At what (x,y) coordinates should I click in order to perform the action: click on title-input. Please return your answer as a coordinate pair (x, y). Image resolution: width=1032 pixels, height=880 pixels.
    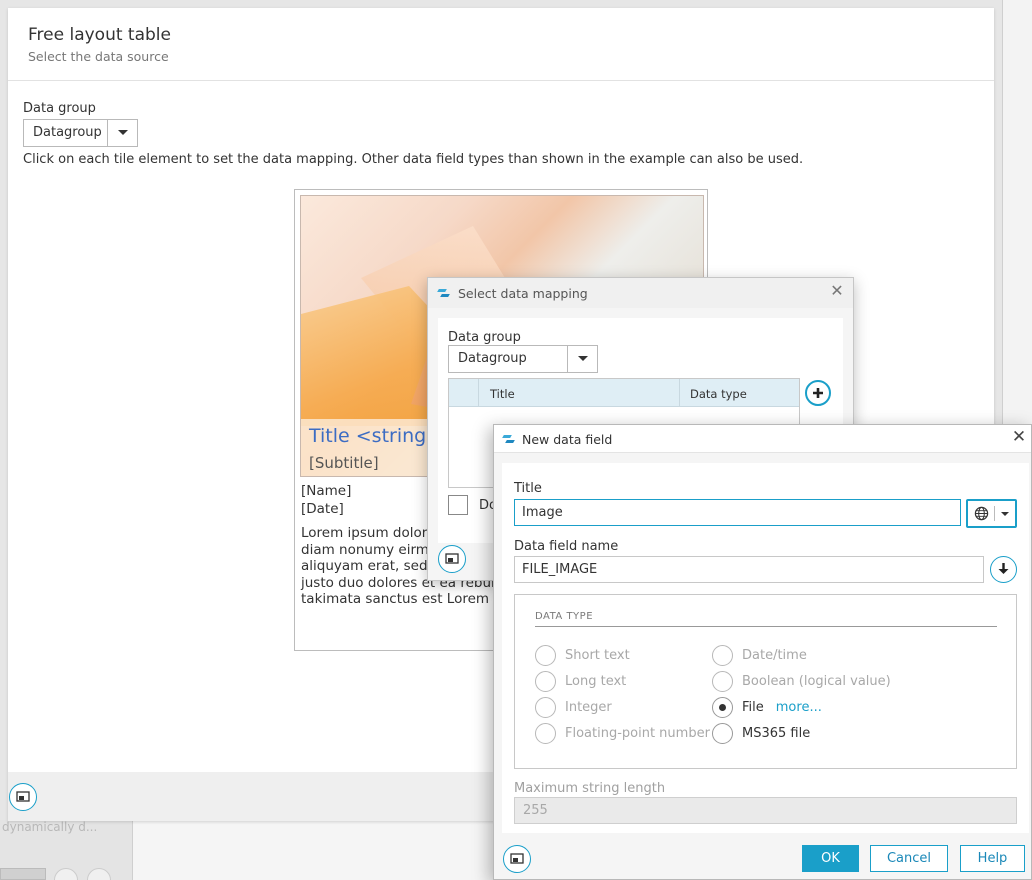
    Looking at the image, I should click on (737, 512).